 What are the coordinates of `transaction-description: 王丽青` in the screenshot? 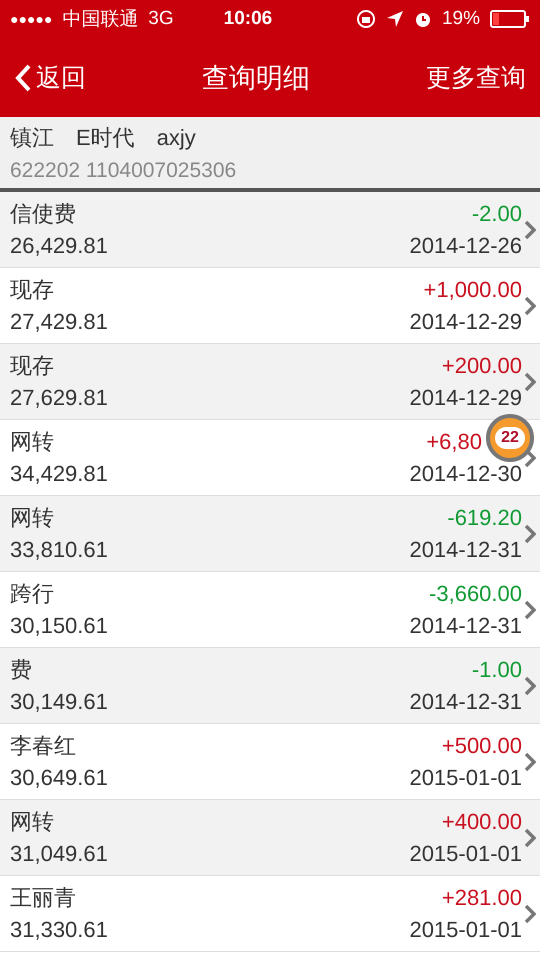 It's located at (43, 897).